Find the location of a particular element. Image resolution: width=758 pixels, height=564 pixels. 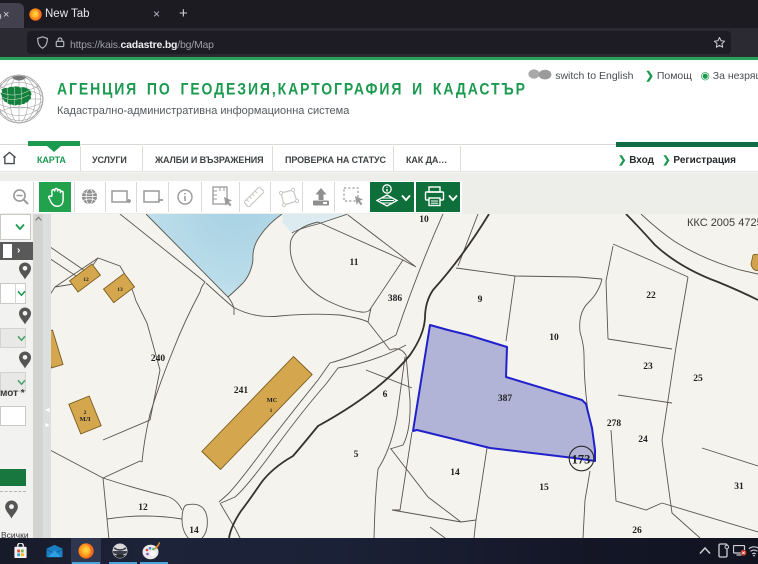

svg-text: 387 is located at coordinates (505, 399).